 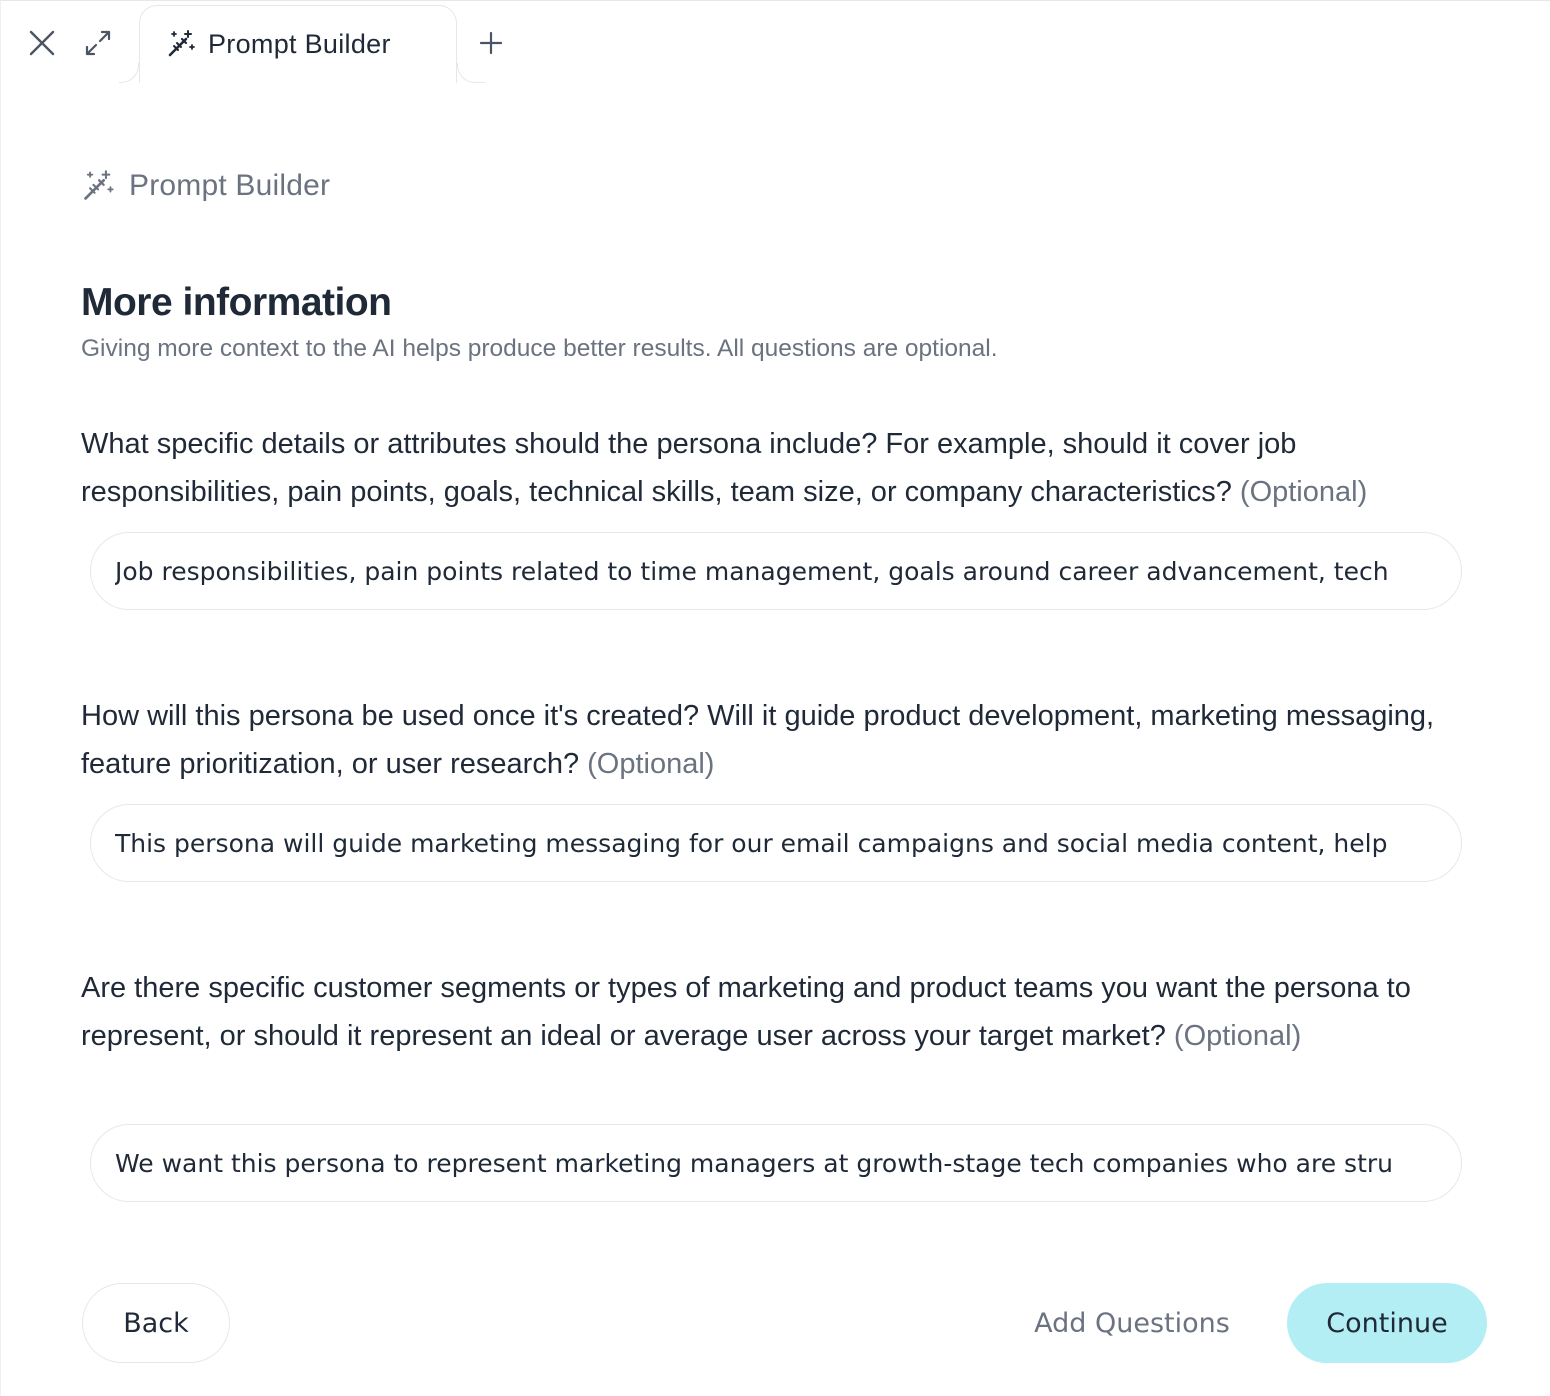 What do you see at coordinates (156, 1323) in the screenshot?
I see `back-button: Back` at bounding box center [156, 1323].